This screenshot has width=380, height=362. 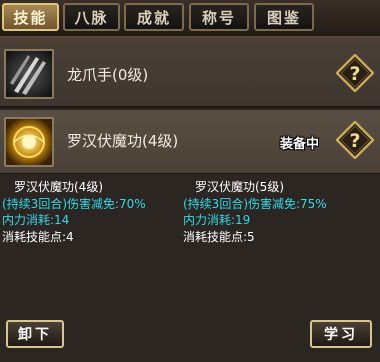 I want to click on tab-bar: 技能 八脉 成就 称号 图鉴, so click(x=190, y=19).